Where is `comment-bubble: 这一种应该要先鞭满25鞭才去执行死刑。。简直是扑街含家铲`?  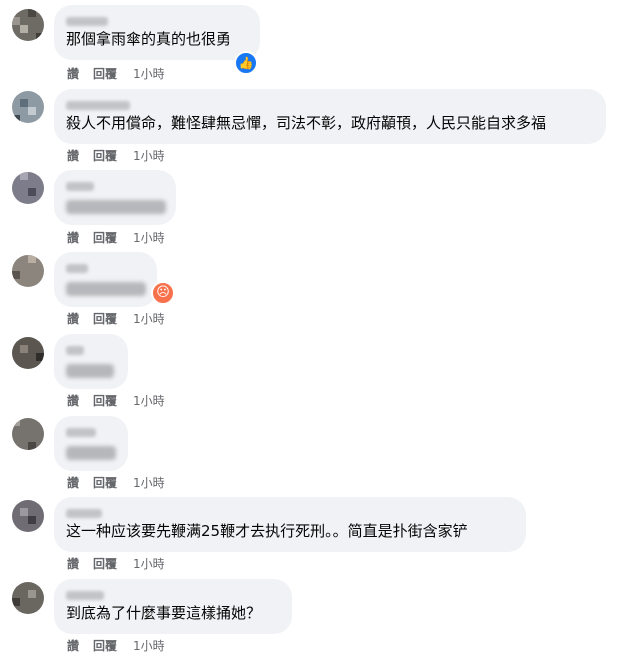
comment-bubble: 这一种应该要先鞭满25鞭才去执行死刑。。简直是扑街含家铲 is located at coordinates (290, 524).